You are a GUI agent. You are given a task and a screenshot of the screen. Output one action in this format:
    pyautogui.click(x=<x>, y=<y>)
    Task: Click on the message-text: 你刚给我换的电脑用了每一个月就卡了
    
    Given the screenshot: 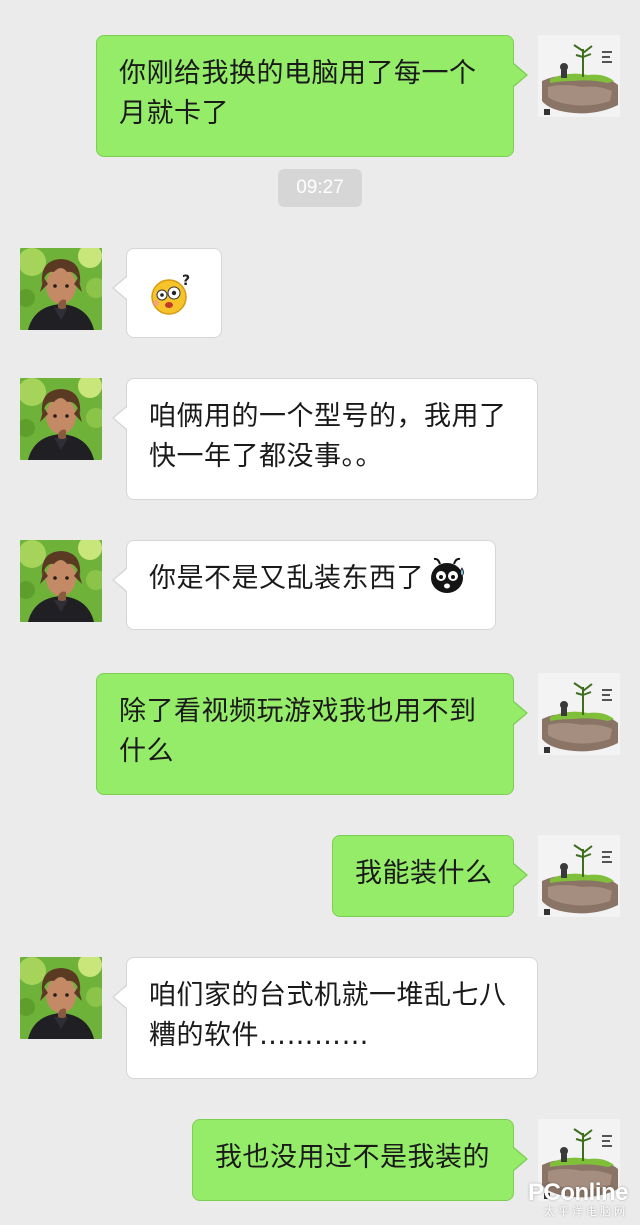 What is the action you would take?
    pyautogui.click(x=298, y=93)
    